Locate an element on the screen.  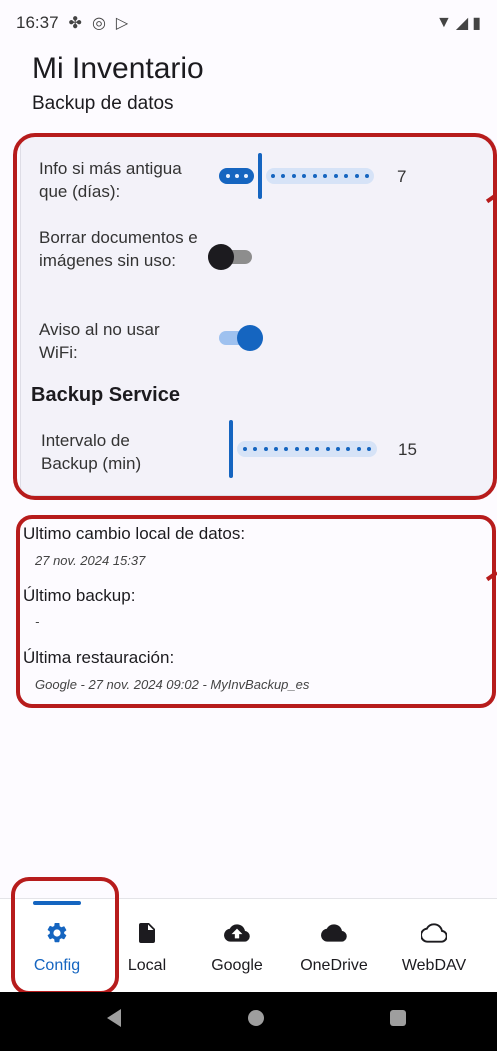
delete-unused-toggle is located at coordinates (230, 257).